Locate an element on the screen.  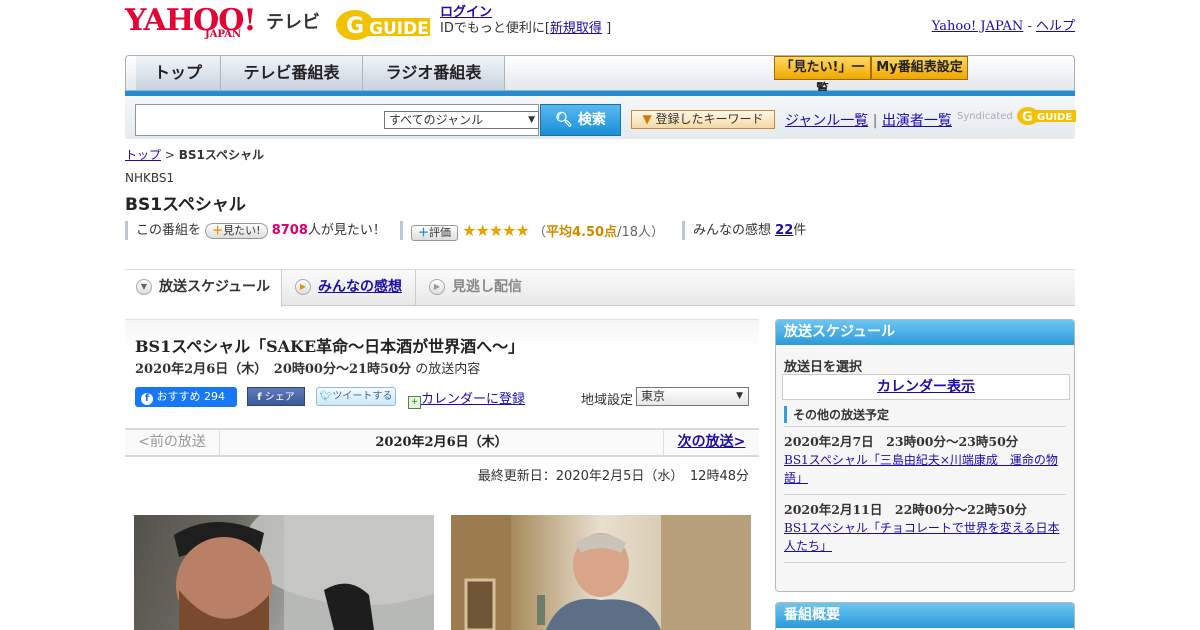
episode-date-suffix: の放送内容 is located at coordinates (448, 369).